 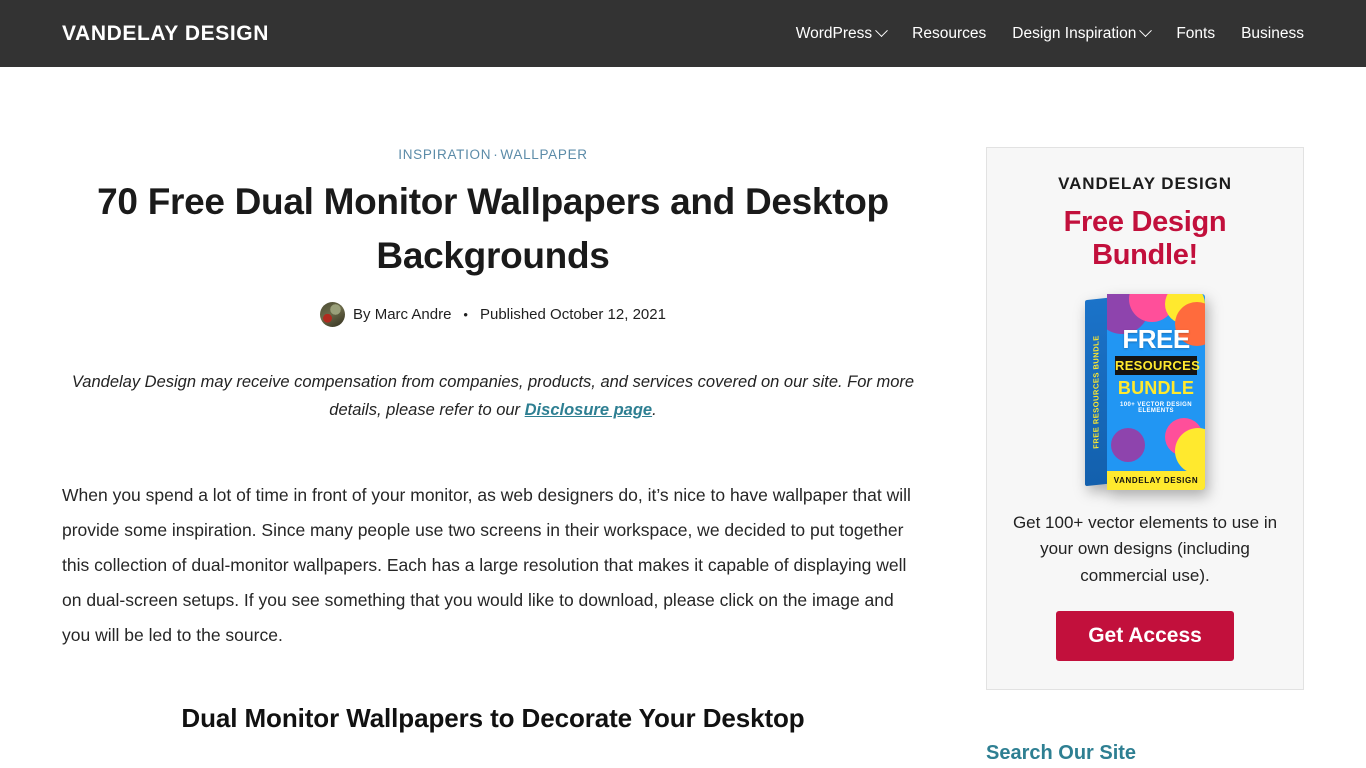 What do you see at coordinates (1145, 238) in the screenshot?
I see `promo-headline: Free Design Bundle!` at bounding box center [1145, 238].